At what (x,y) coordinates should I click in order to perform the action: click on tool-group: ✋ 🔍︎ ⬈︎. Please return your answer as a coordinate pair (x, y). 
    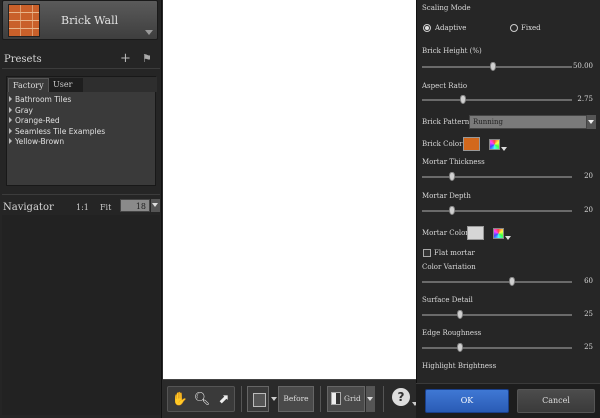
    Looking at the image, I should click on (201, 399).